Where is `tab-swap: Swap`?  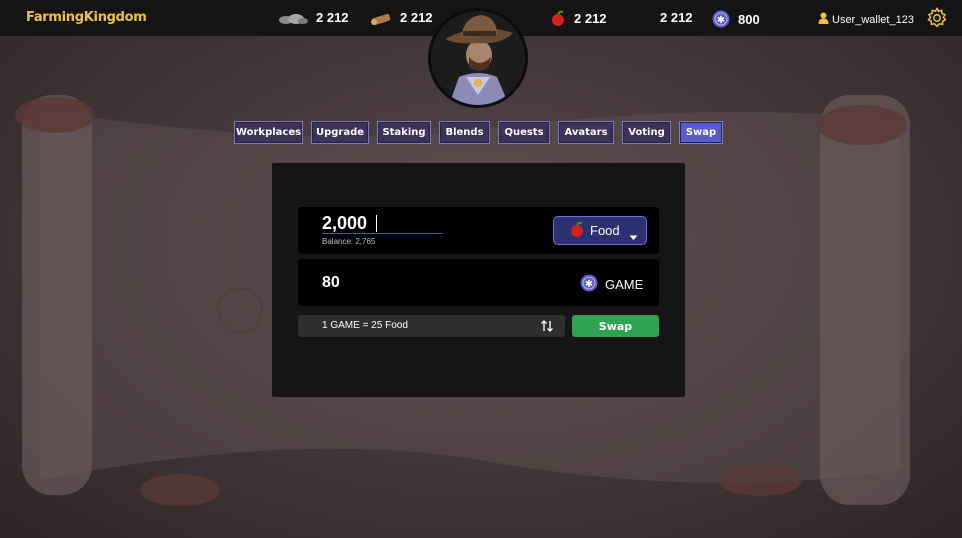
tab-swap: Swap is located at coordinates (701, 132).